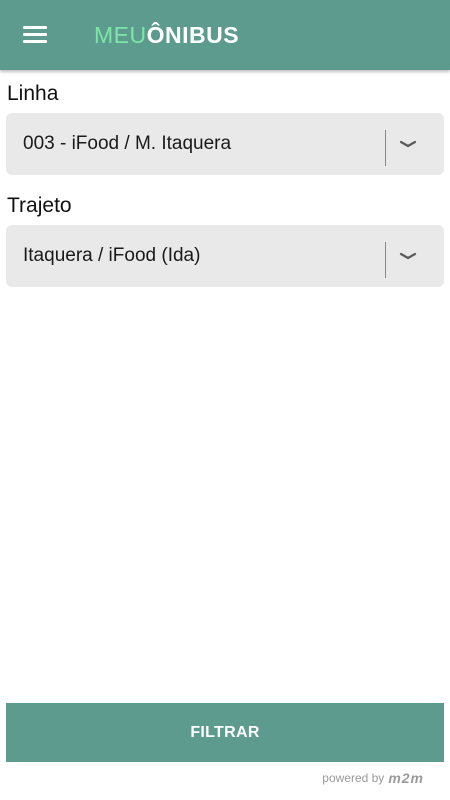 The height and width of the screenshot is (800, 450). I want to click on trajeto-select: Itaquera / iFood (Ida), so click(225, 256).